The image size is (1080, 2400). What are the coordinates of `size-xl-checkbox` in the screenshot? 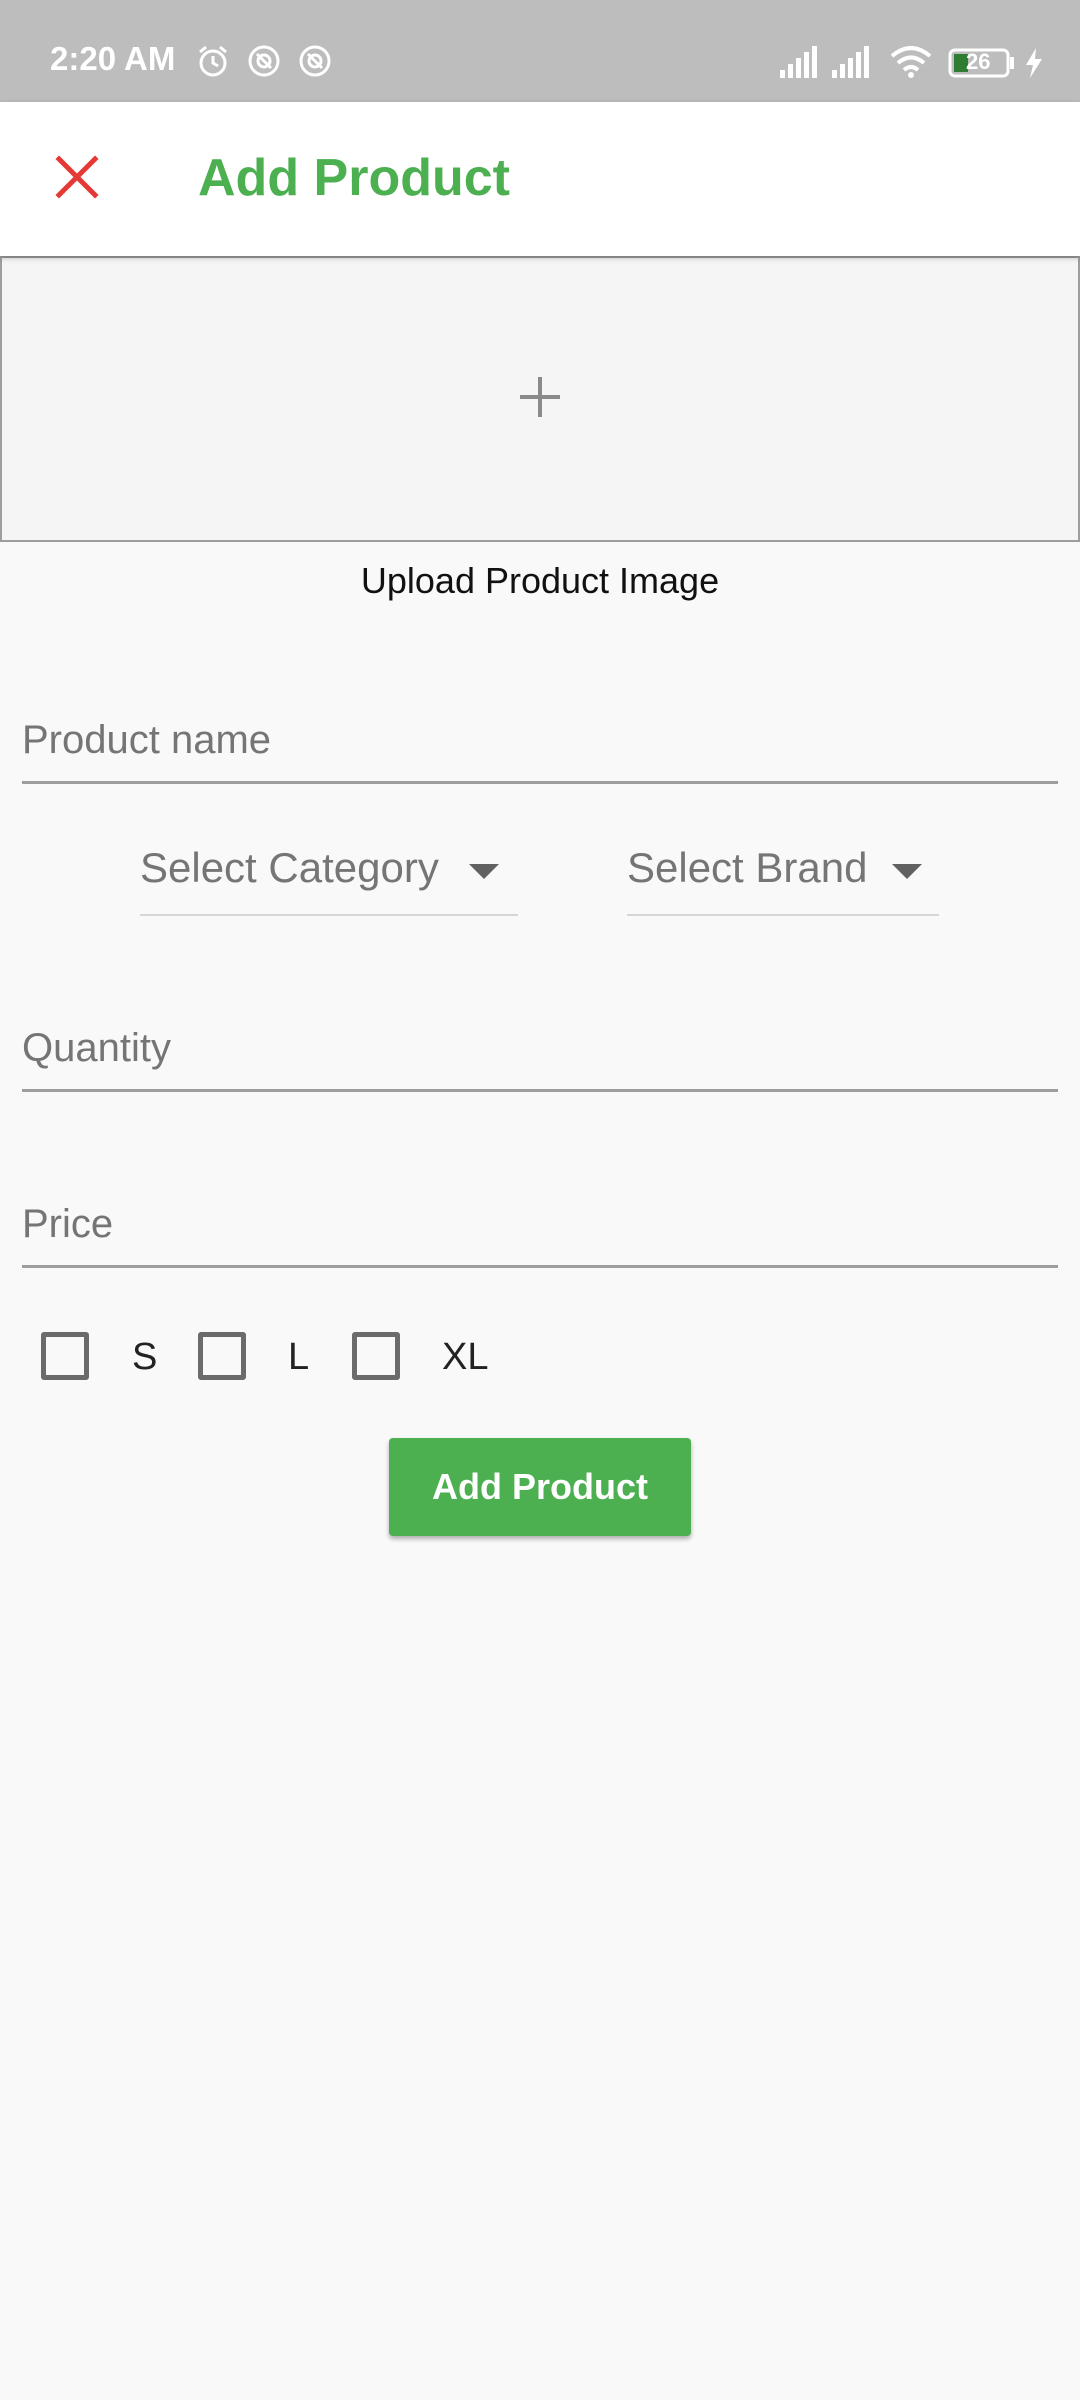 It's located at (376, 1356).